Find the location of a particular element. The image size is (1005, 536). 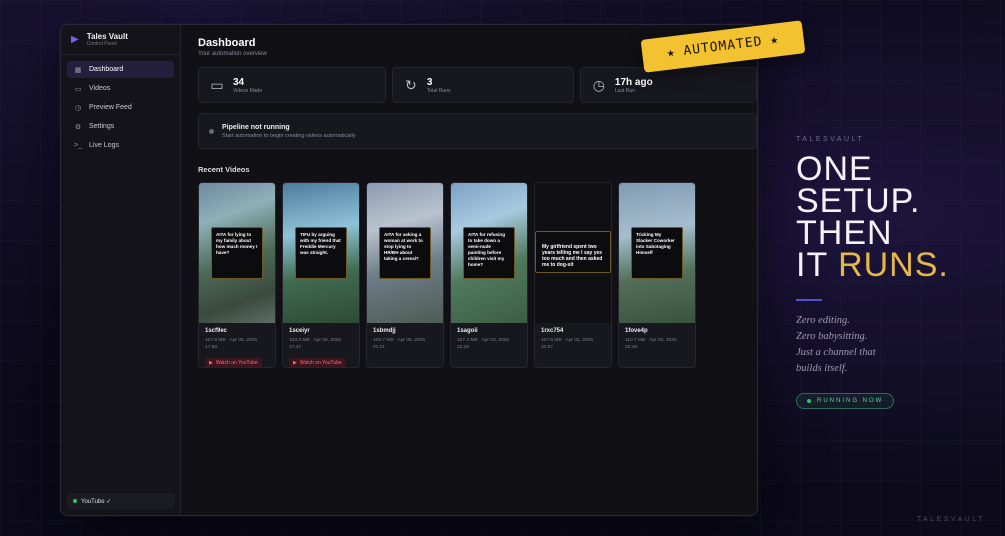

video-size-date: 107.9 MB · Apr 05, 2026 is located at coordinates (231, 340).